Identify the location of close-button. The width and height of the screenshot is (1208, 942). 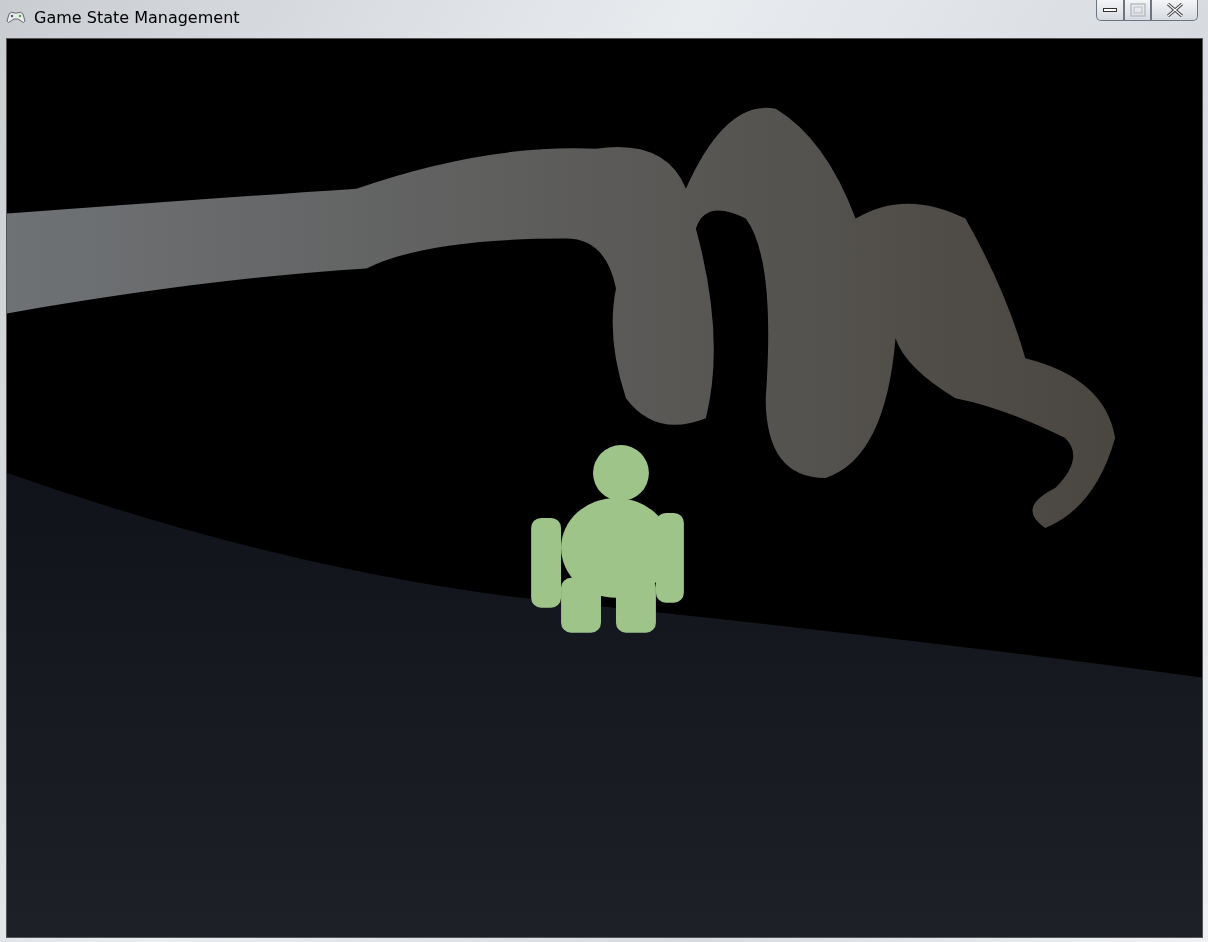
(1174, 10).